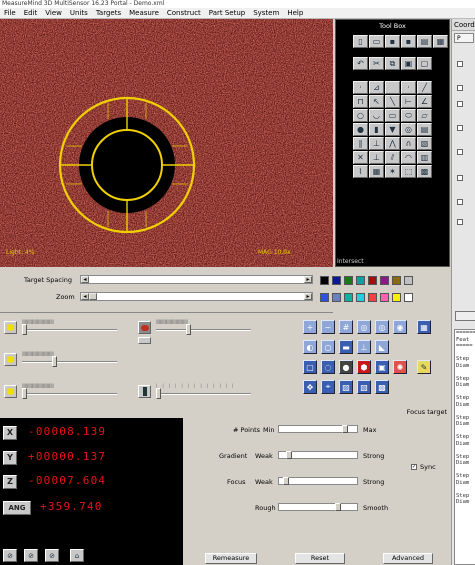  Describe the element at coordinates (424, 115) in the screenshot. I see `plane-tool-icon: ▱` at that location.